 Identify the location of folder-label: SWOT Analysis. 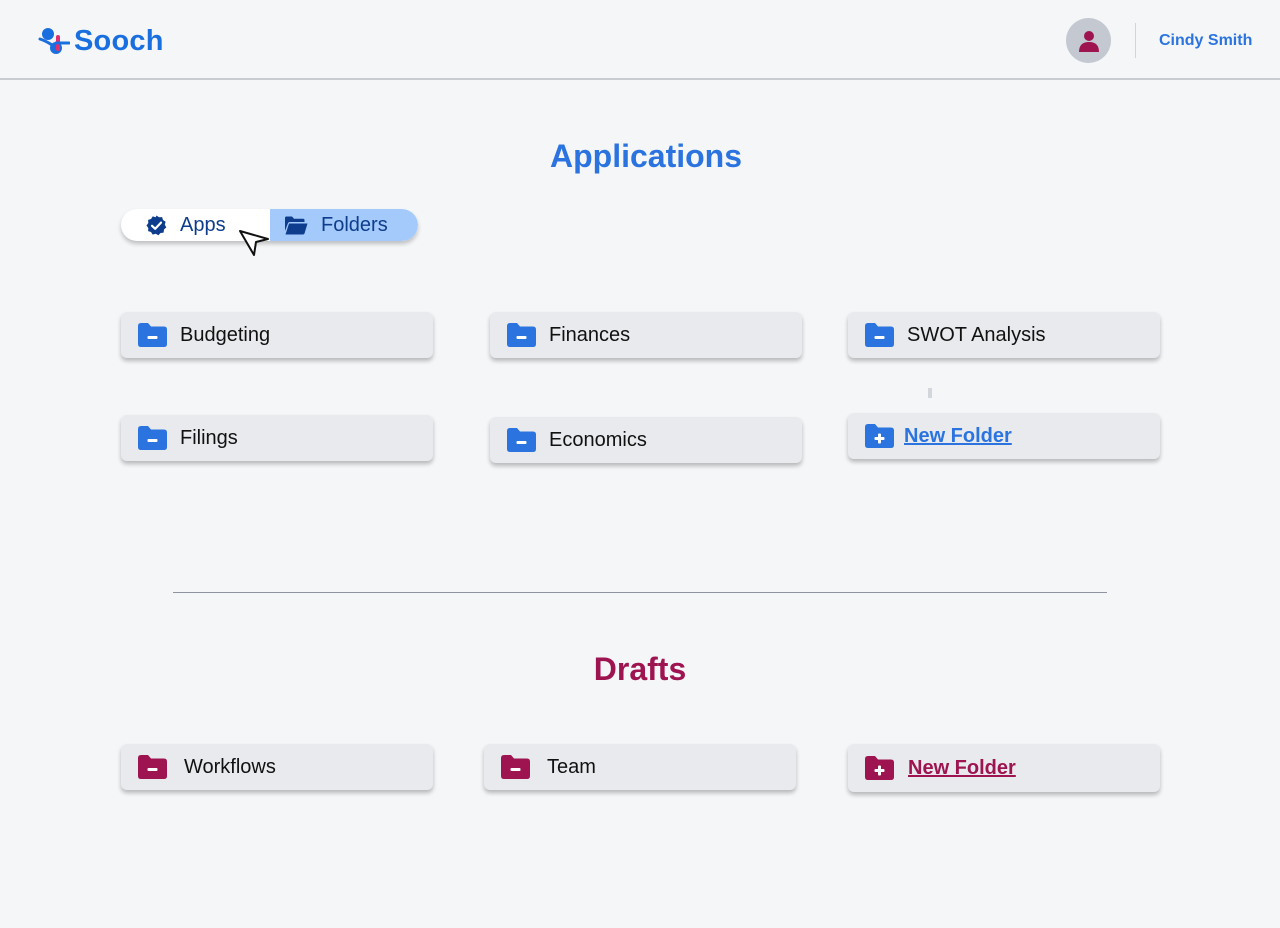
(976, 334).